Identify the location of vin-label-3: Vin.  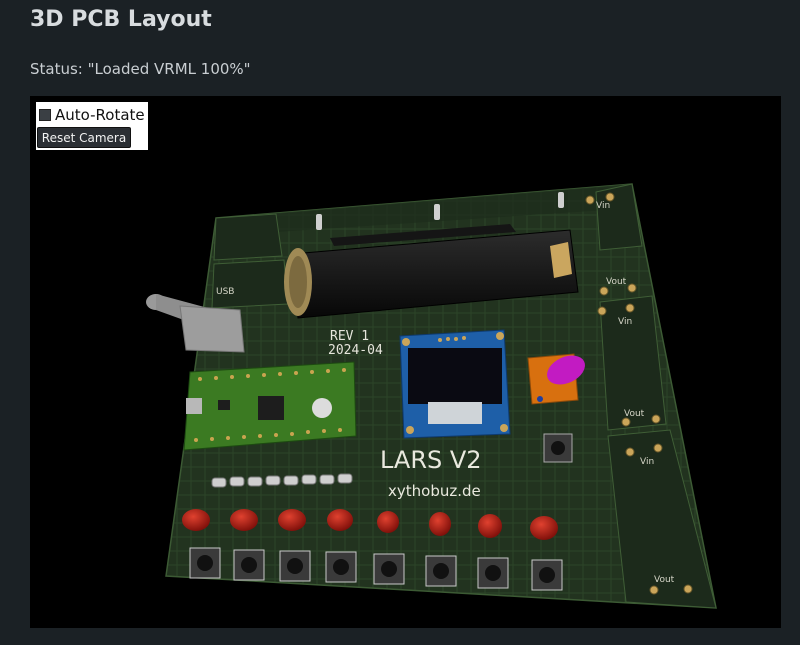
(647, 462).